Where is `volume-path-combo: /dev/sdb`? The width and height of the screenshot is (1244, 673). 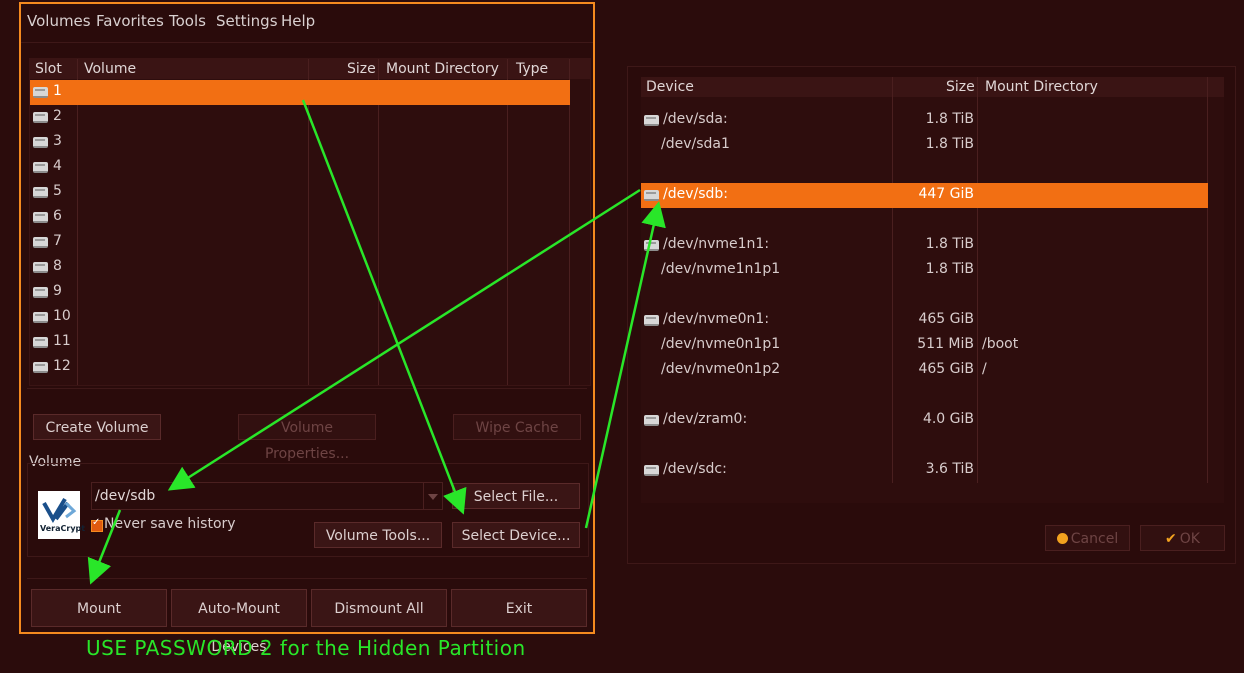 volume-path-combo: /dev/sdb is located at coordinates (267, 496).